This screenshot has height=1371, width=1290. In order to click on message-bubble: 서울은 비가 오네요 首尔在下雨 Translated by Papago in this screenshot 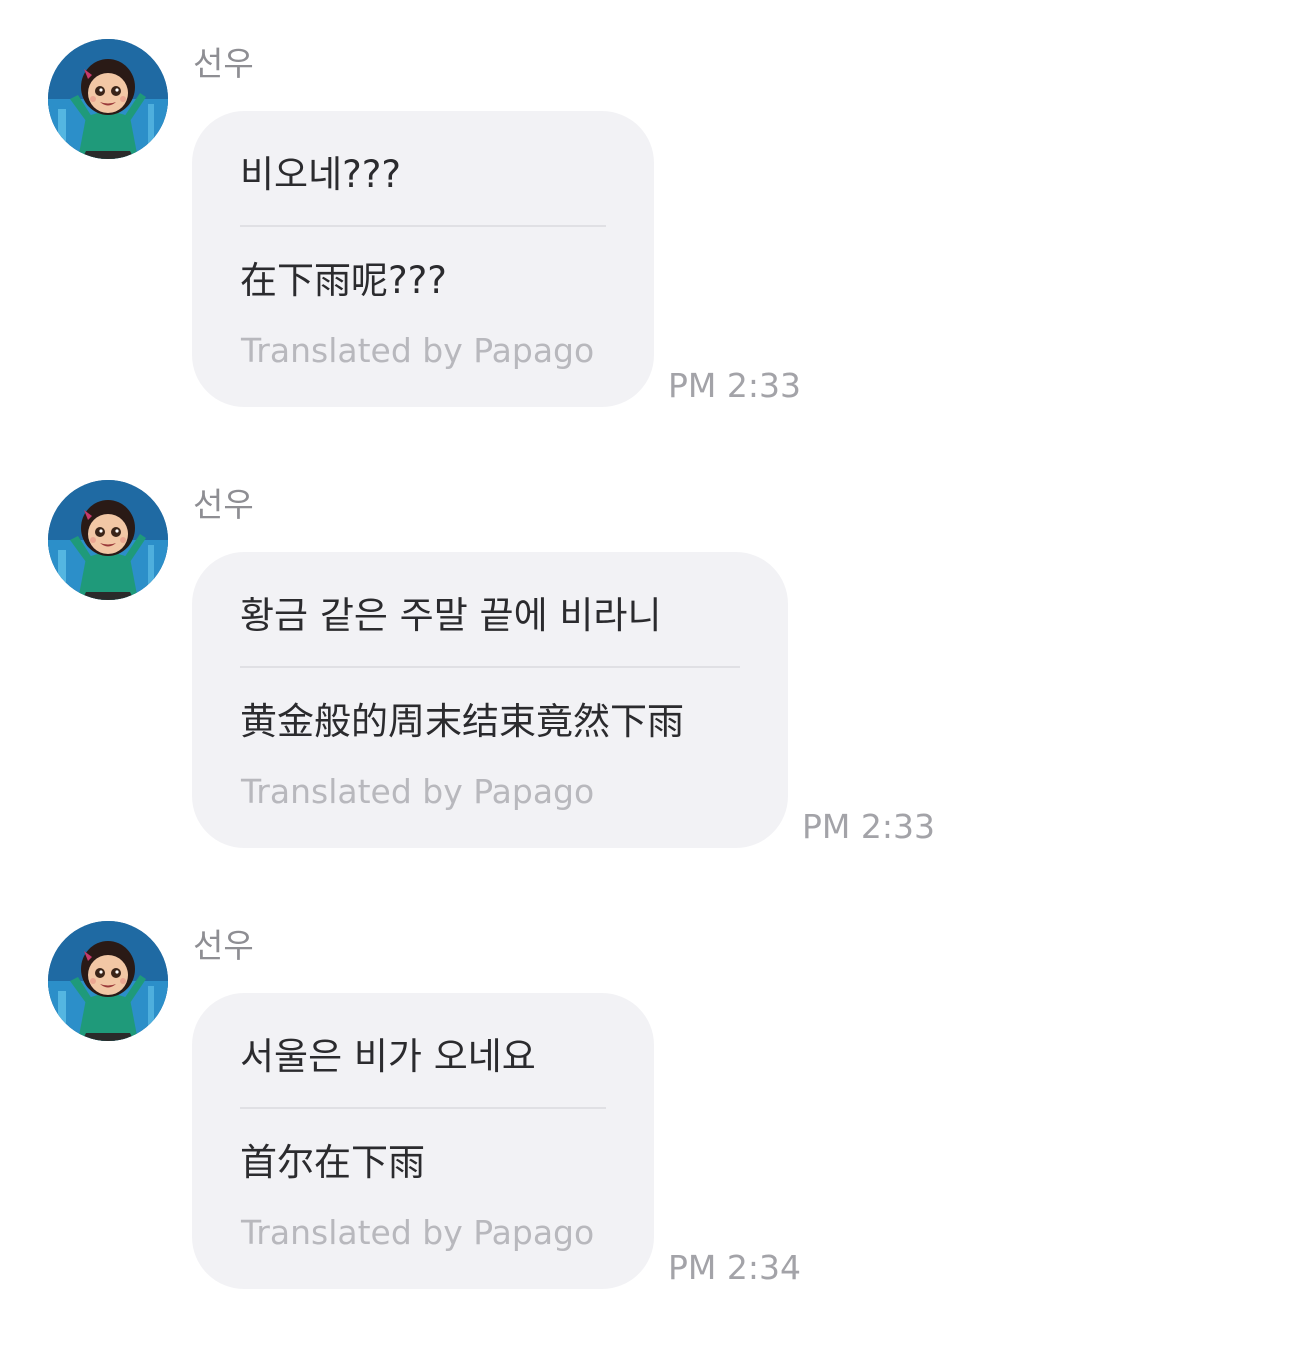, I will do `click(423, 1141)`.